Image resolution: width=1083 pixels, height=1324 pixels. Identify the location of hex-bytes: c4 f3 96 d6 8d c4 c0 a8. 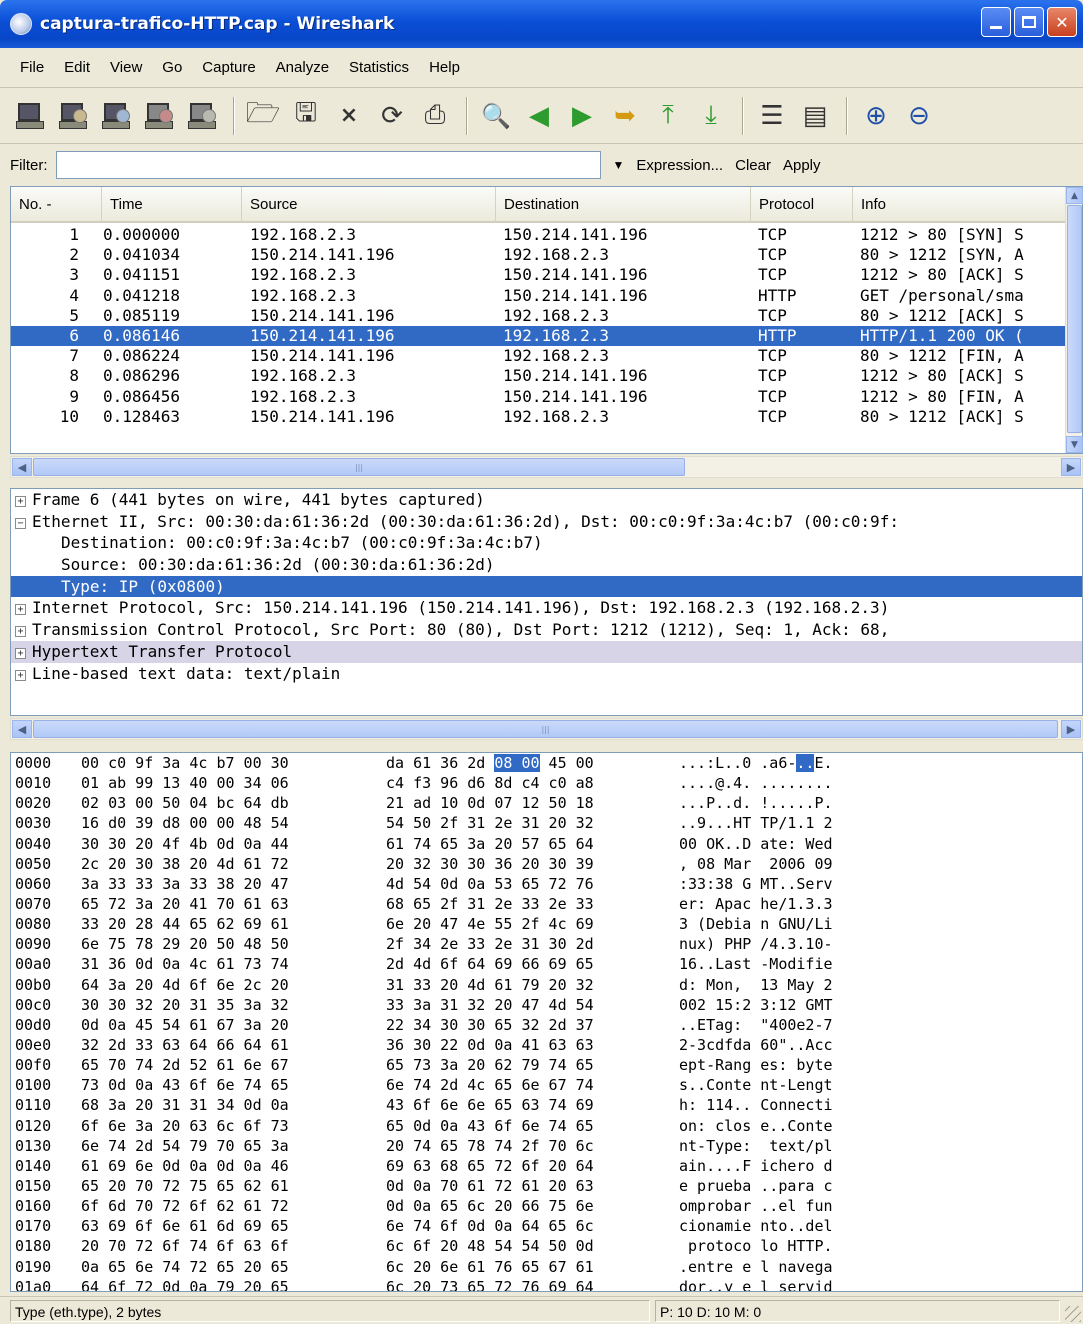
(490, 783).